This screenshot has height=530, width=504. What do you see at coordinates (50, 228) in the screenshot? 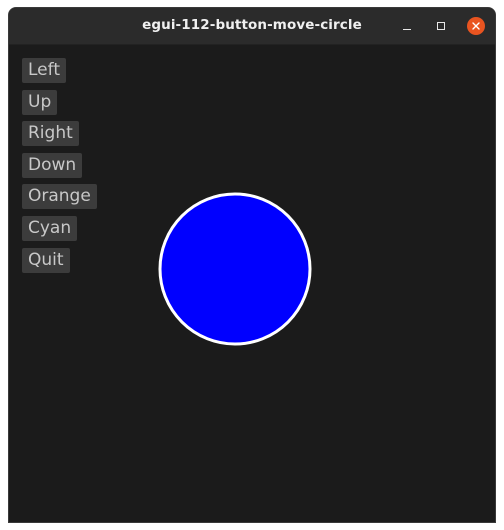
I see `cyan-button: Cyan` at bounding box center [50, 228].